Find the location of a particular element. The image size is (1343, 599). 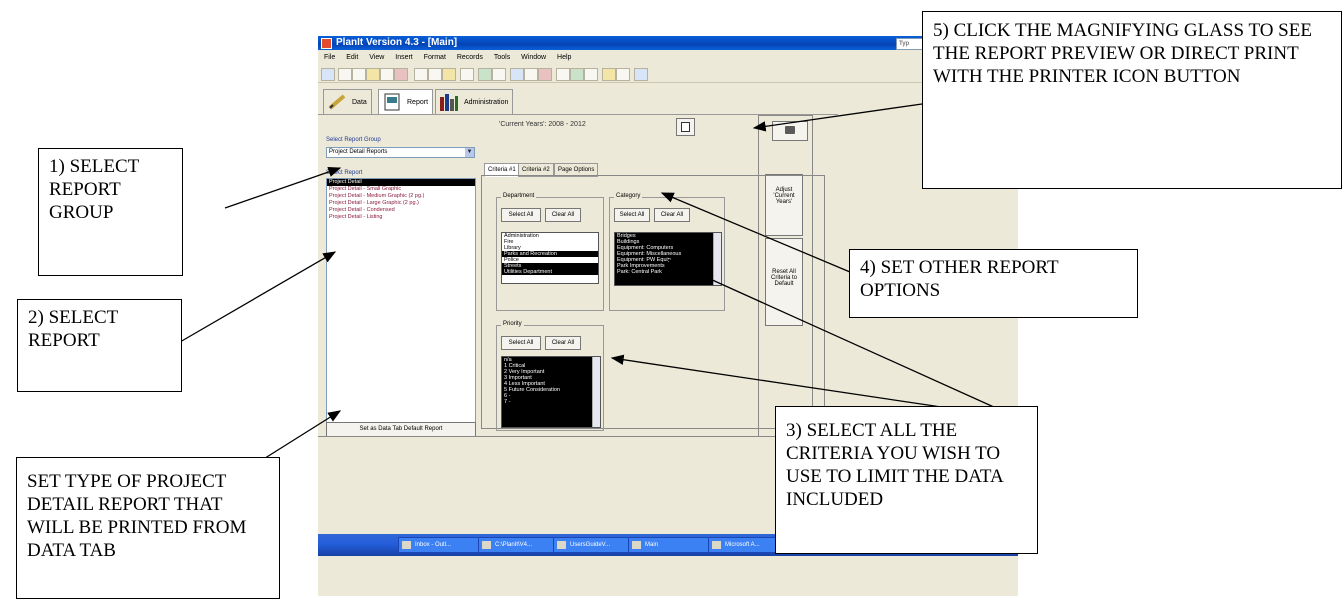

callout-set-options: 4) SET OTHER REPORT OPTIONS is located at coordinates (993, 283).